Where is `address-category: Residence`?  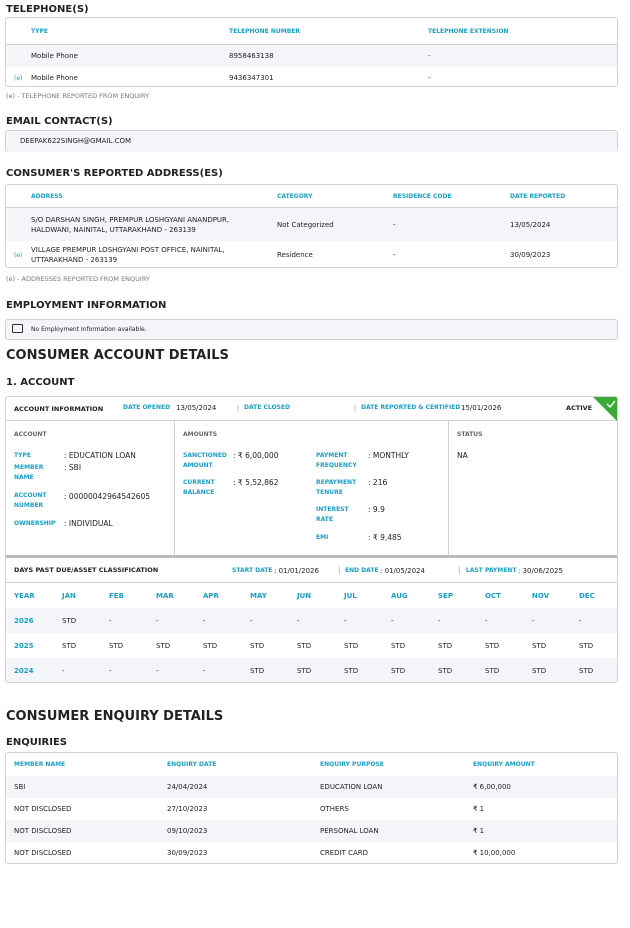 address-category: Residence is located at coordinates (295, 255).